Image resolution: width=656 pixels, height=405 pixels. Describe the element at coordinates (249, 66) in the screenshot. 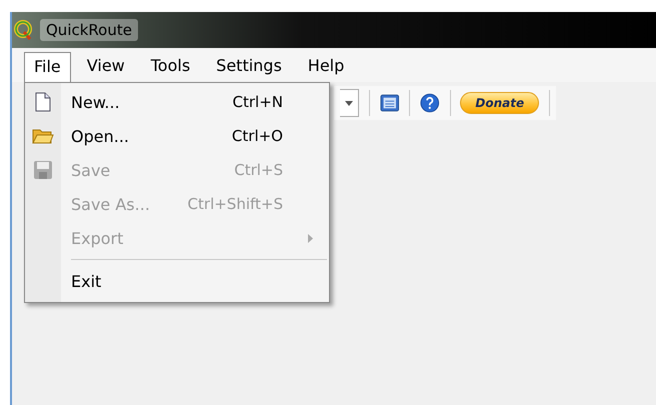

I see `menu-item: Settings` at that location.